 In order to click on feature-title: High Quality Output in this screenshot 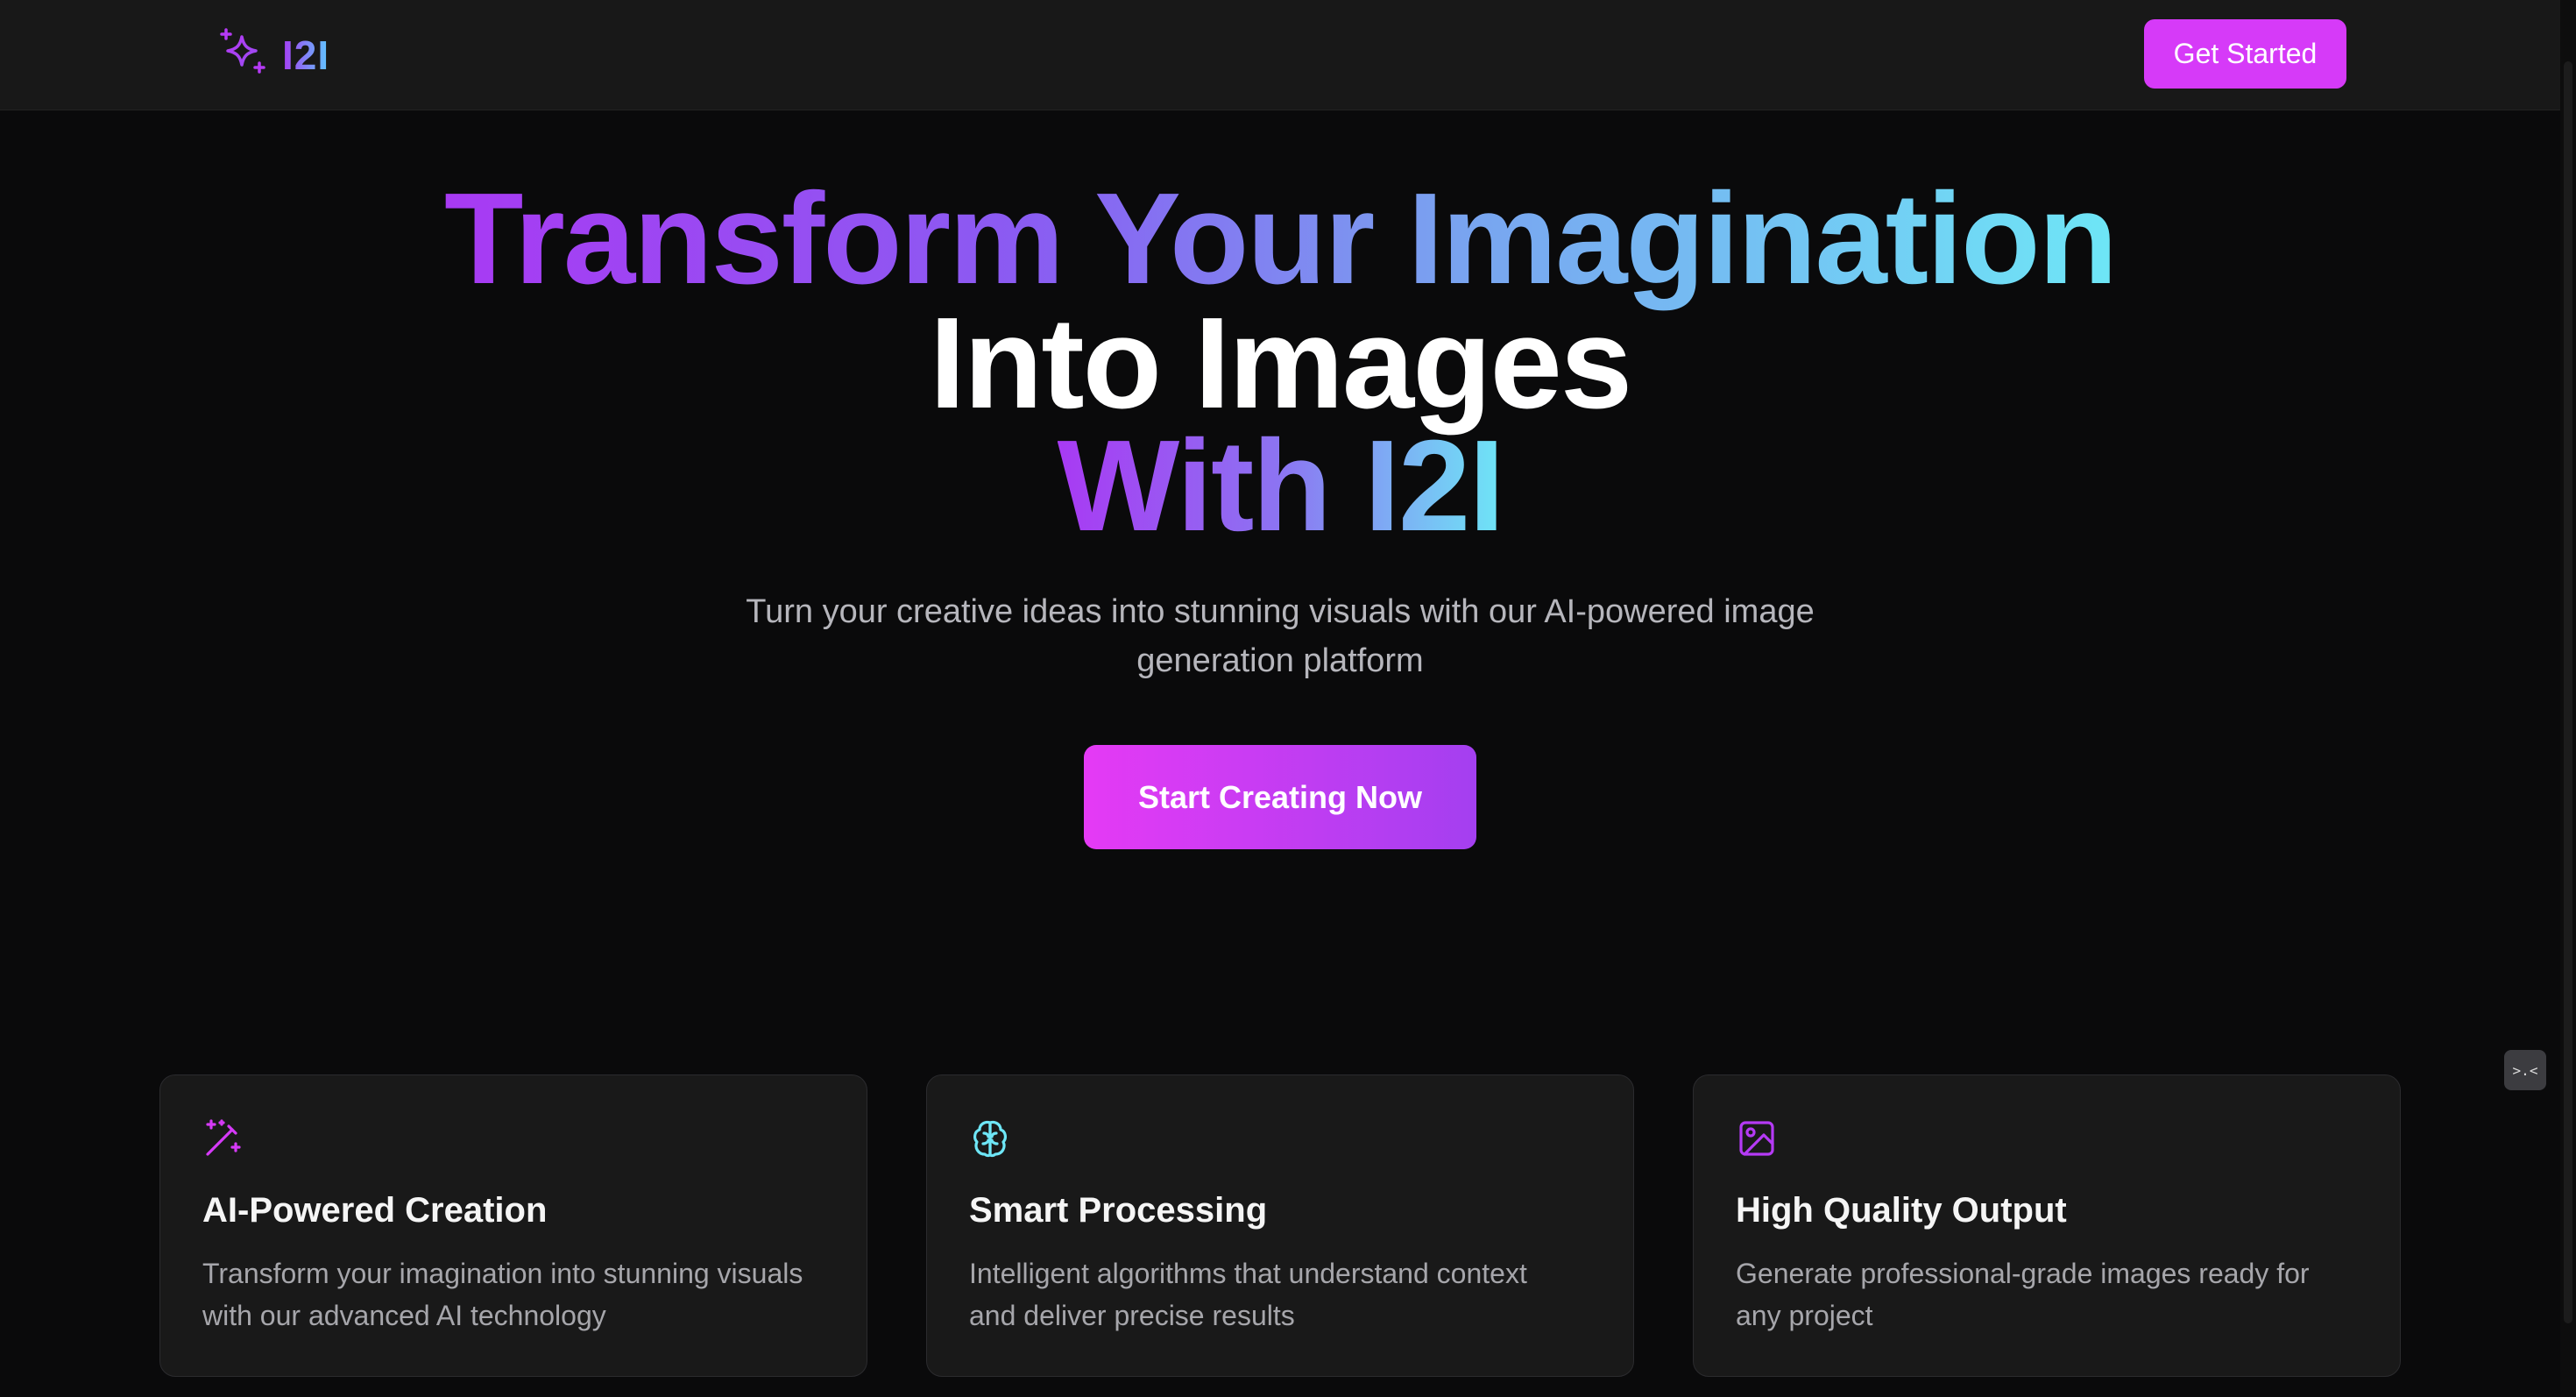, I will do `click(1901, 1210)`.